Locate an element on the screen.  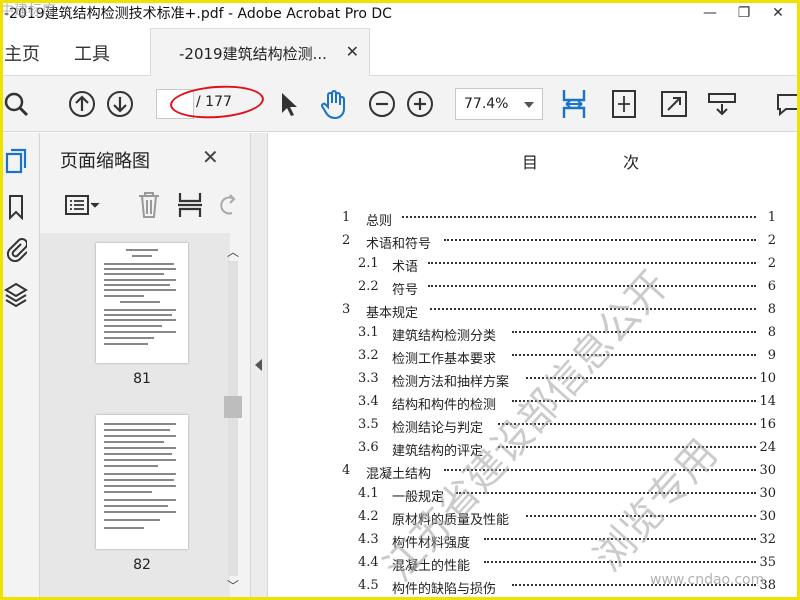
minimize-button: — is located at coordinates (710, 13).